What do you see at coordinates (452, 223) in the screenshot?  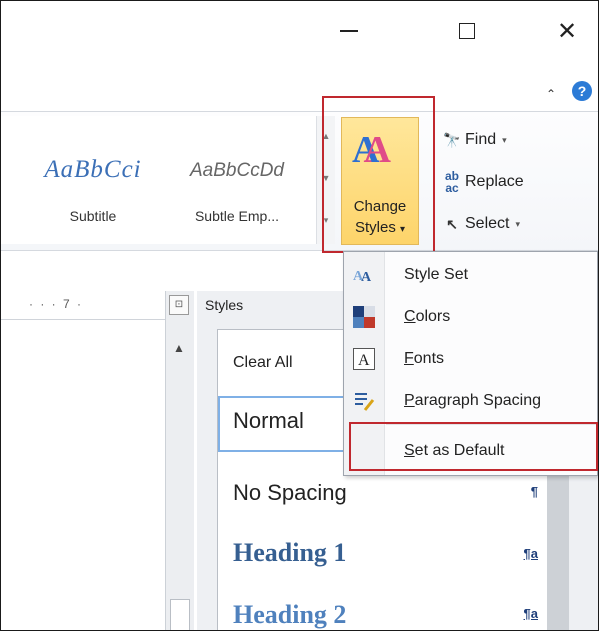 I see `select-icon: ↖` at bounding box center [452, 223].